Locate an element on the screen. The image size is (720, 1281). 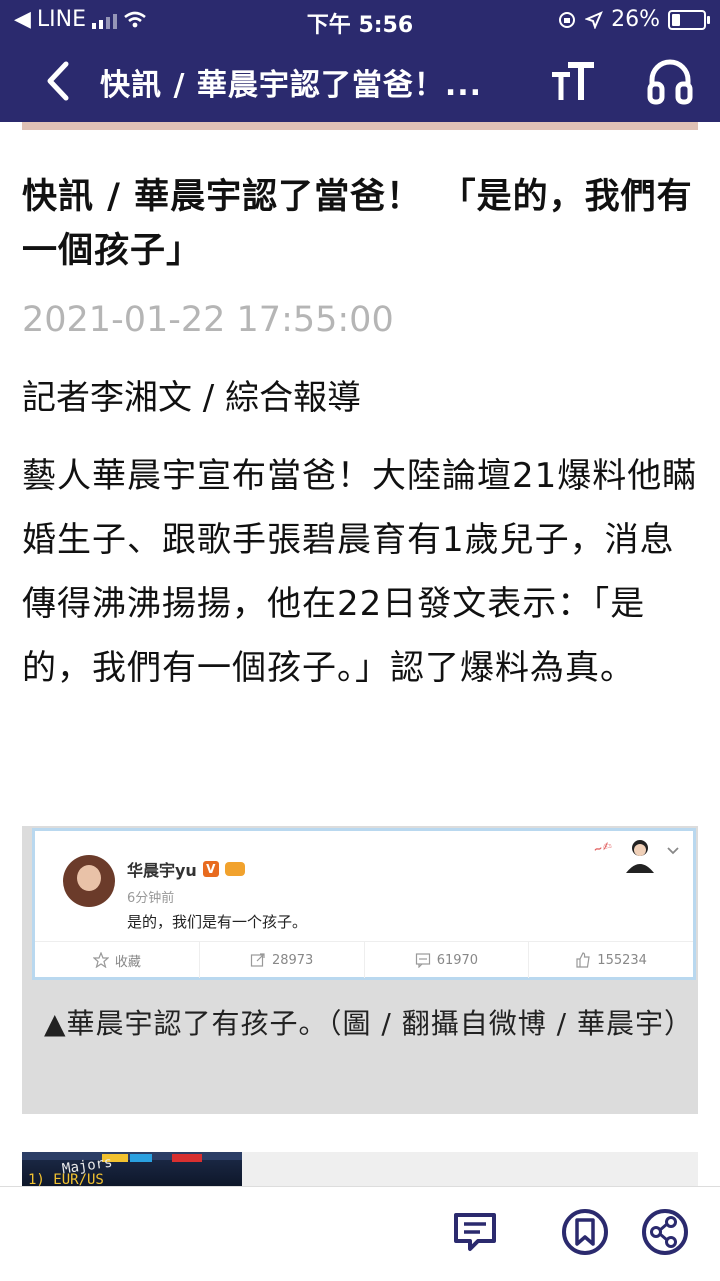
weibo-comment: 61970 is located at coordinates (447, 960).